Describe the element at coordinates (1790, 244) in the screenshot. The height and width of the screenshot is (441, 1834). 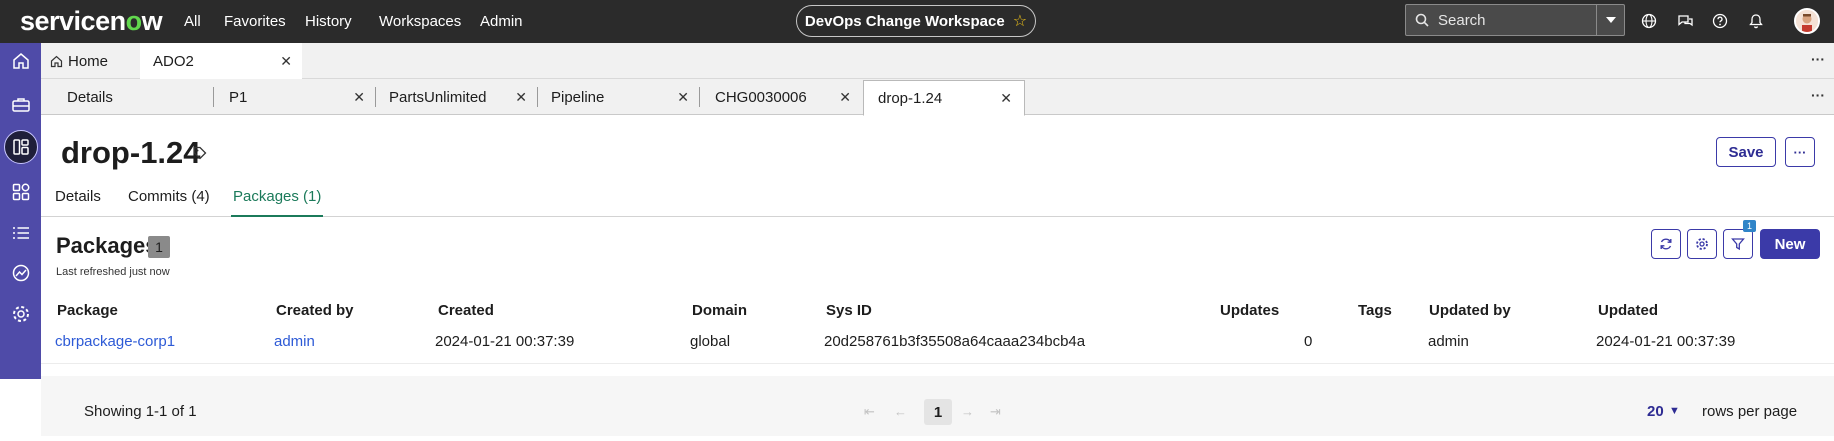
I see `new-button: New` at that location.